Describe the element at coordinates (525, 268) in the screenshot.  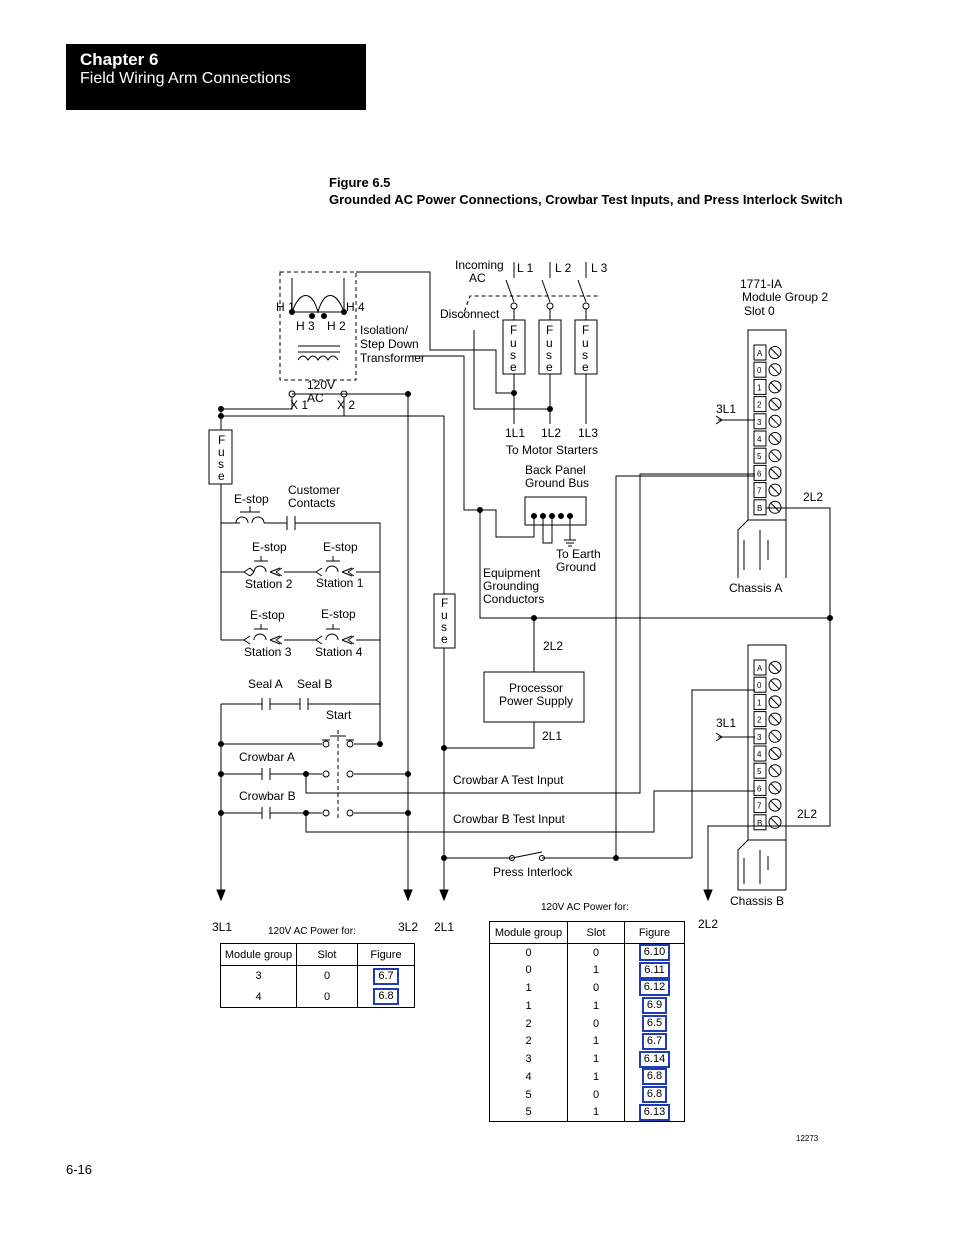
I see `l1-label: L 1` at that location.